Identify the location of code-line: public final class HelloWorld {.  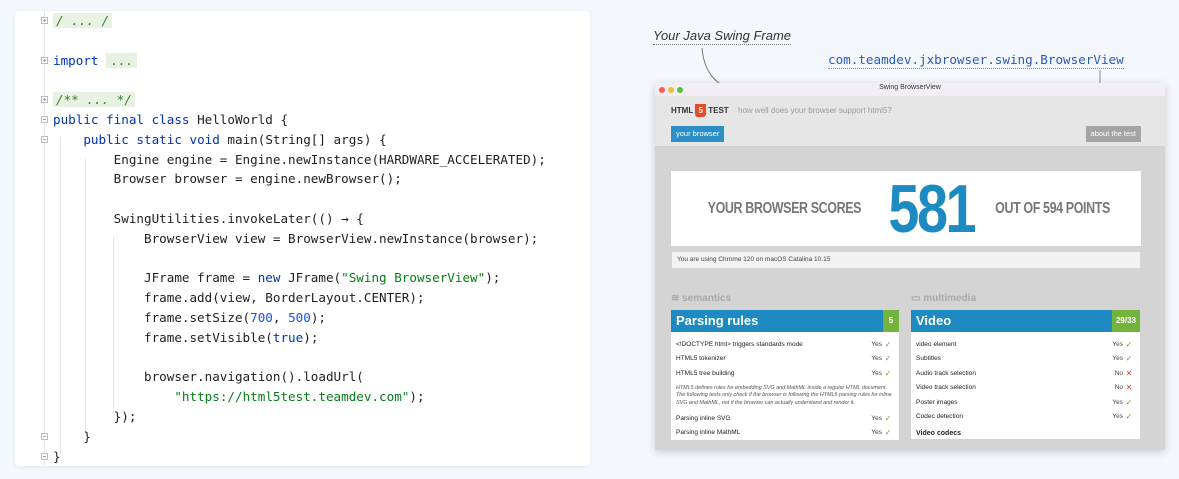
(170, 120).